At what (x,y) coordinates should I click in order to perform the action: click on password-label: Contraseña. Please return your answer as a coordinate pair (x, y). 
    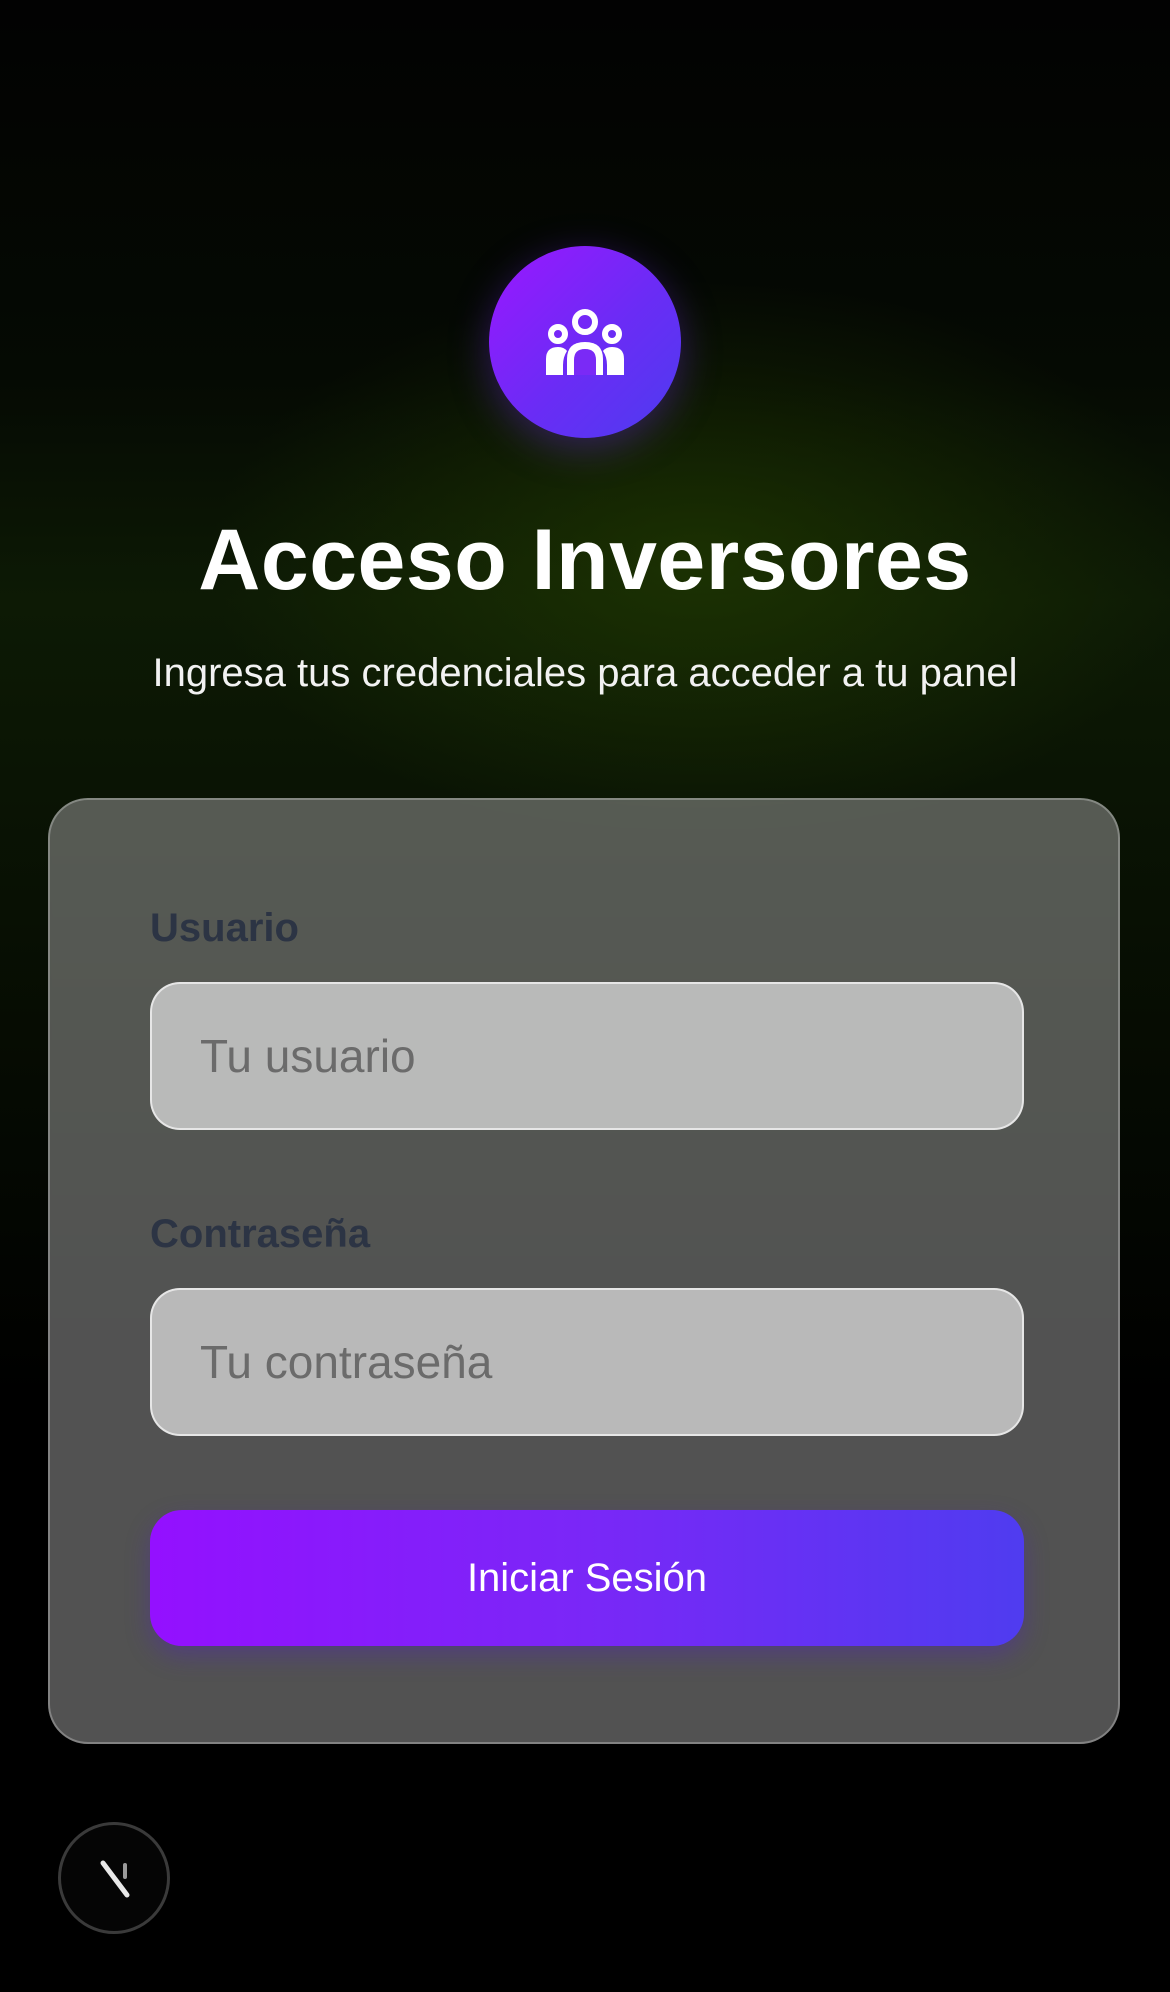
    Looking at the image, I should click on (260, 1234).